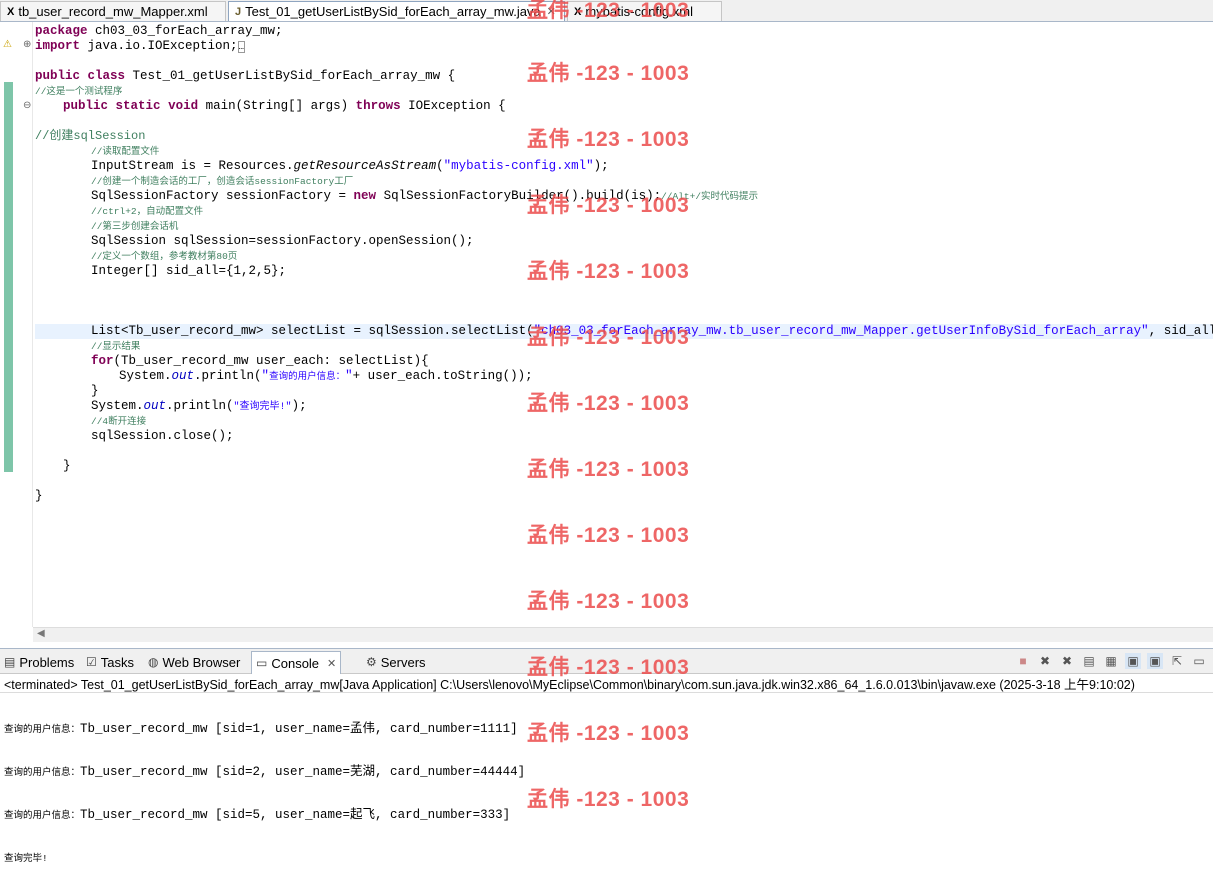 Image resolution: width=1213 pixels, height=880 pixels. What do you see at coordinates (164, 256) in the screenshot?
I see `code-comment: //定义一个数组，参考教材第80页` at bounding box center [164, 256].